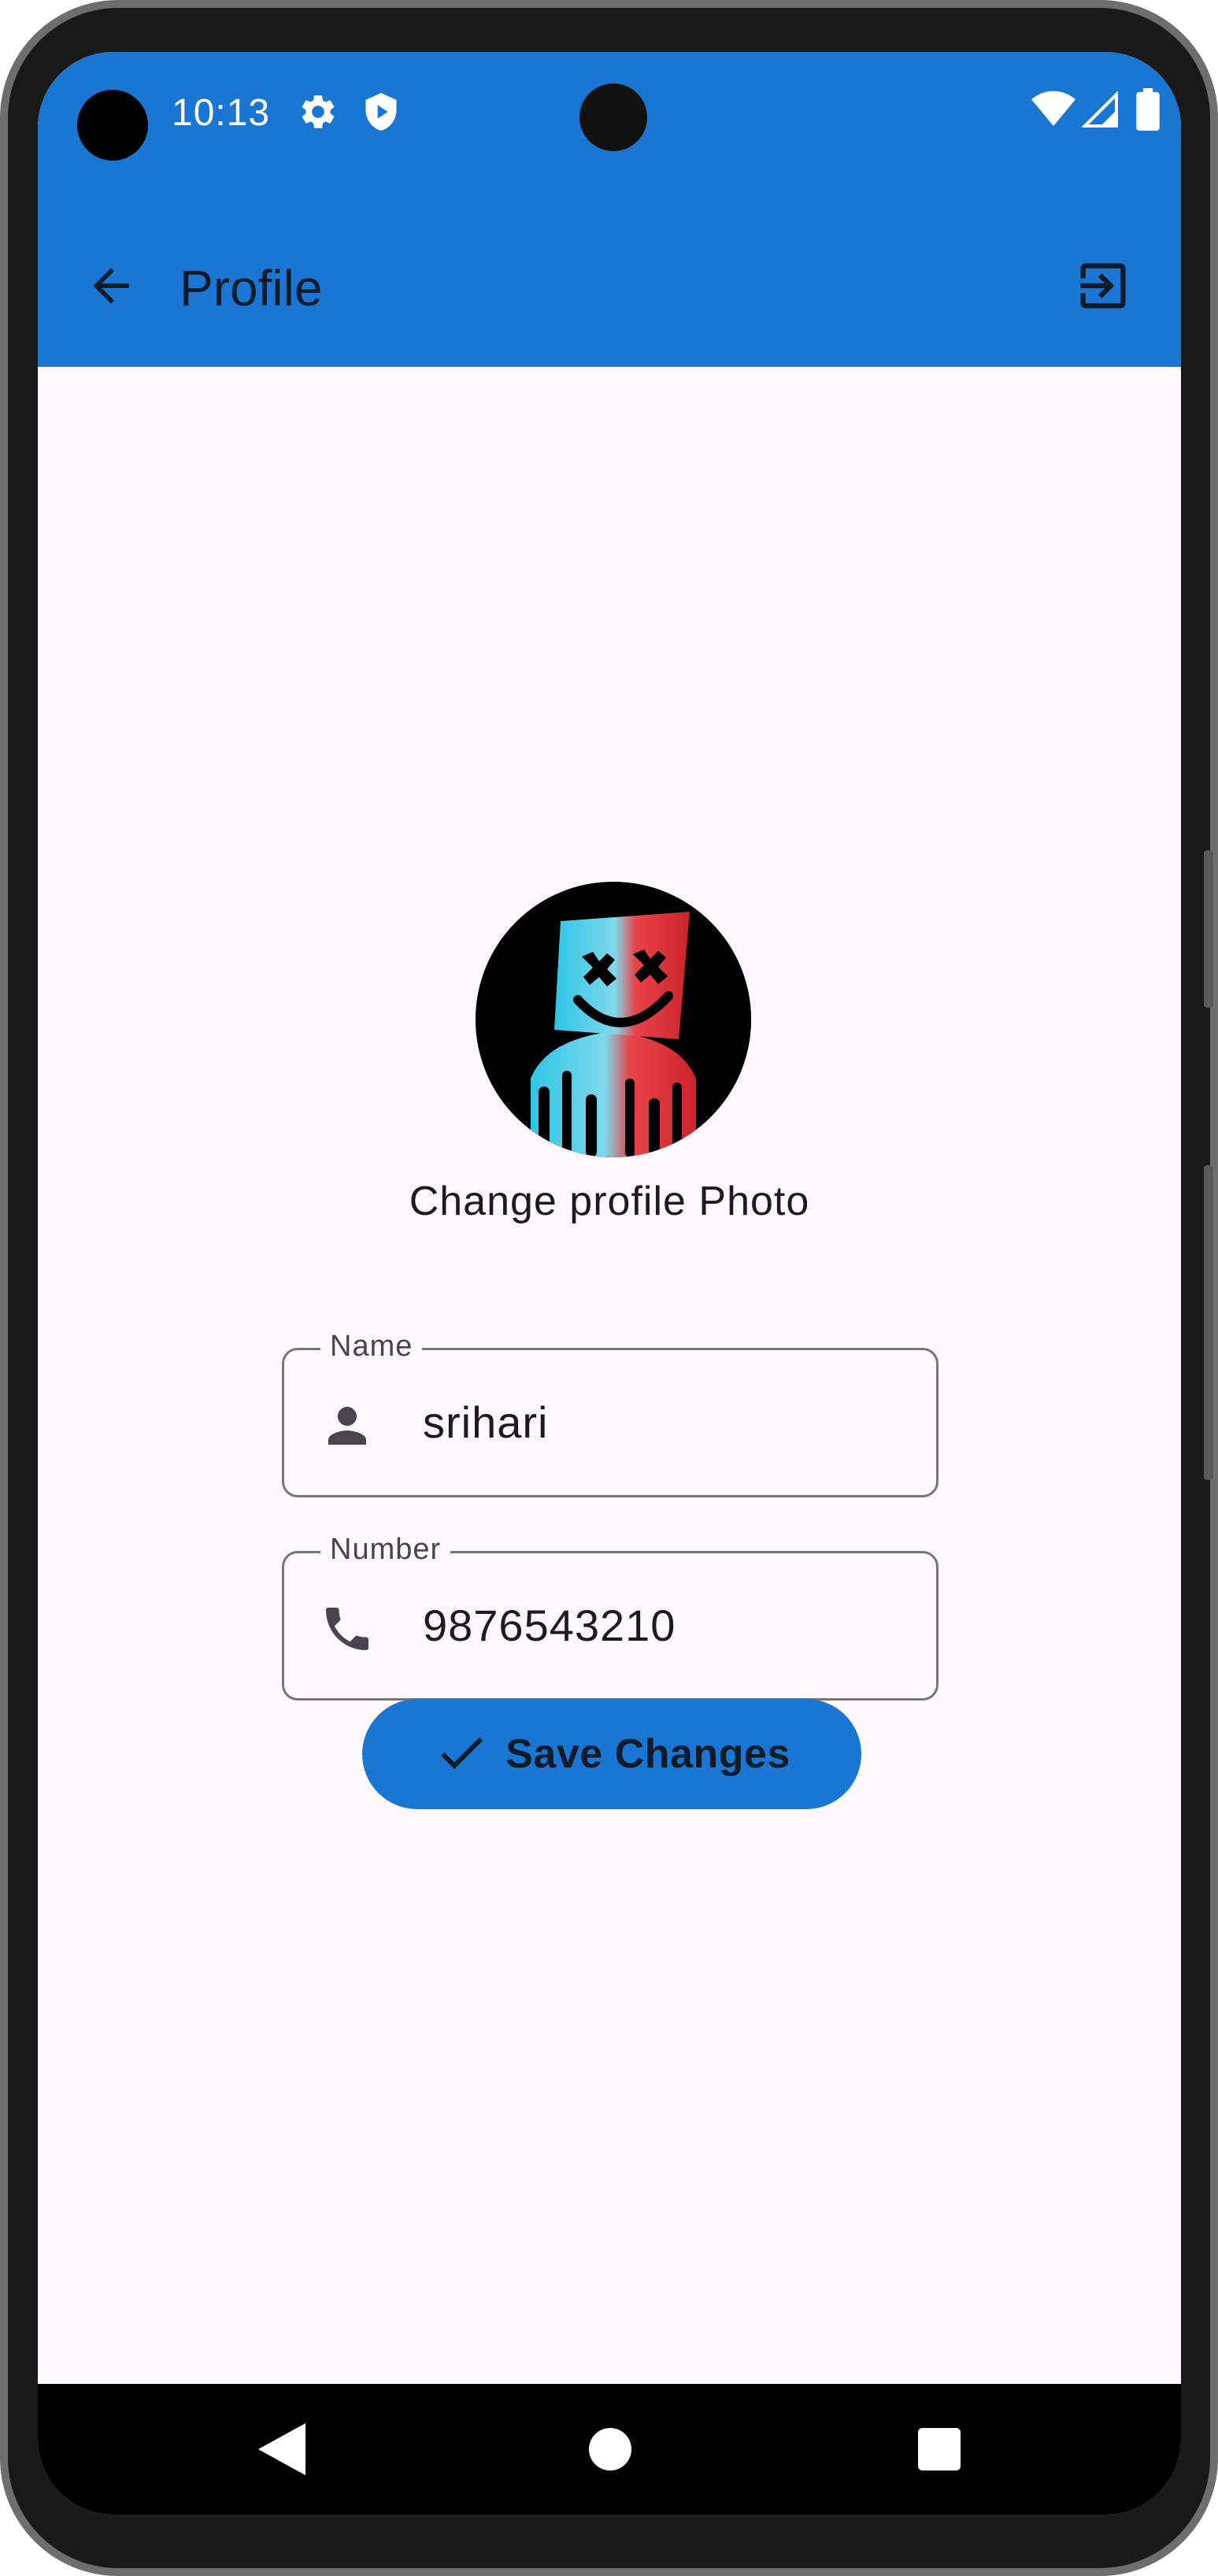 This screenshot has height=2576, width=1218. I want to click on profile-avatar, so click(613, 1019).